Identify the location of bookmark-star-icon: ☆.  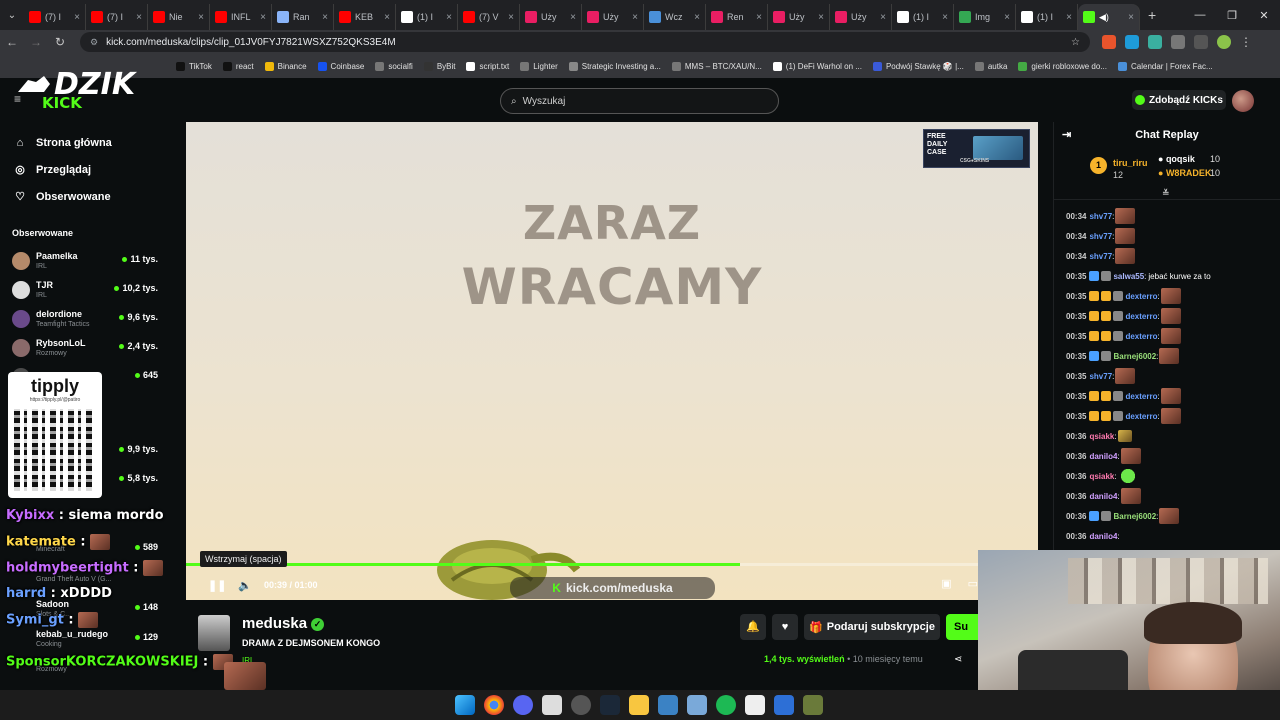
(1075, 42).